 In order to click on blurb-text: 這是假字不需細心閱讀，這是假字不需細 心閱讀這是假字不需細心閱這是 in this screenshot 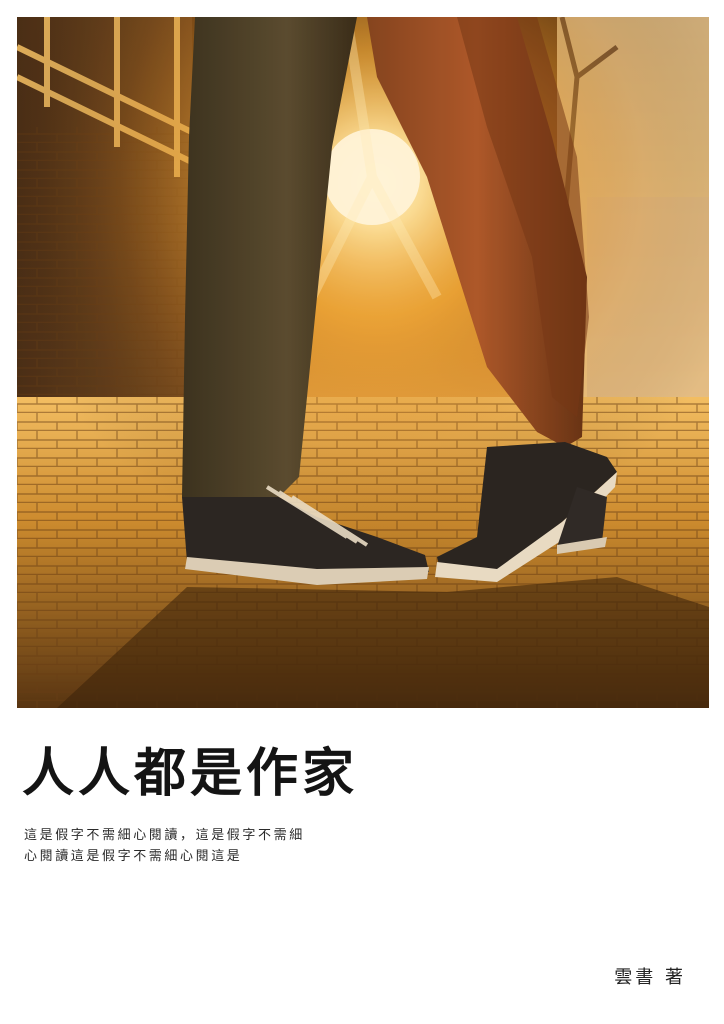, I will do `click(189, 846)`.